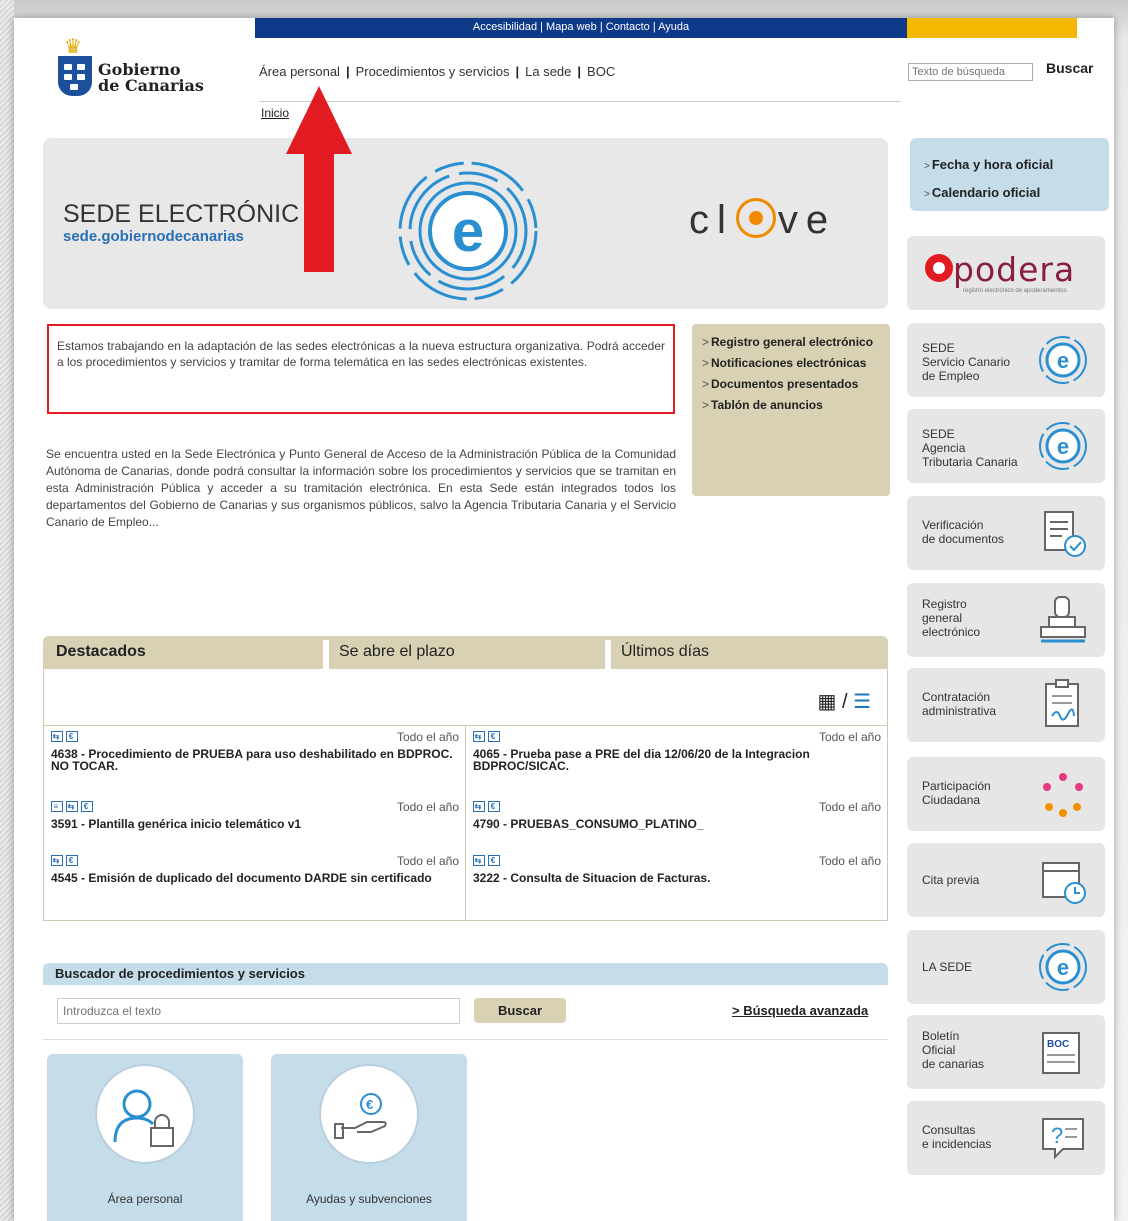  I want to click on gobierno-logo: ♛ Gobierno de Canarias, so click(133, 66).